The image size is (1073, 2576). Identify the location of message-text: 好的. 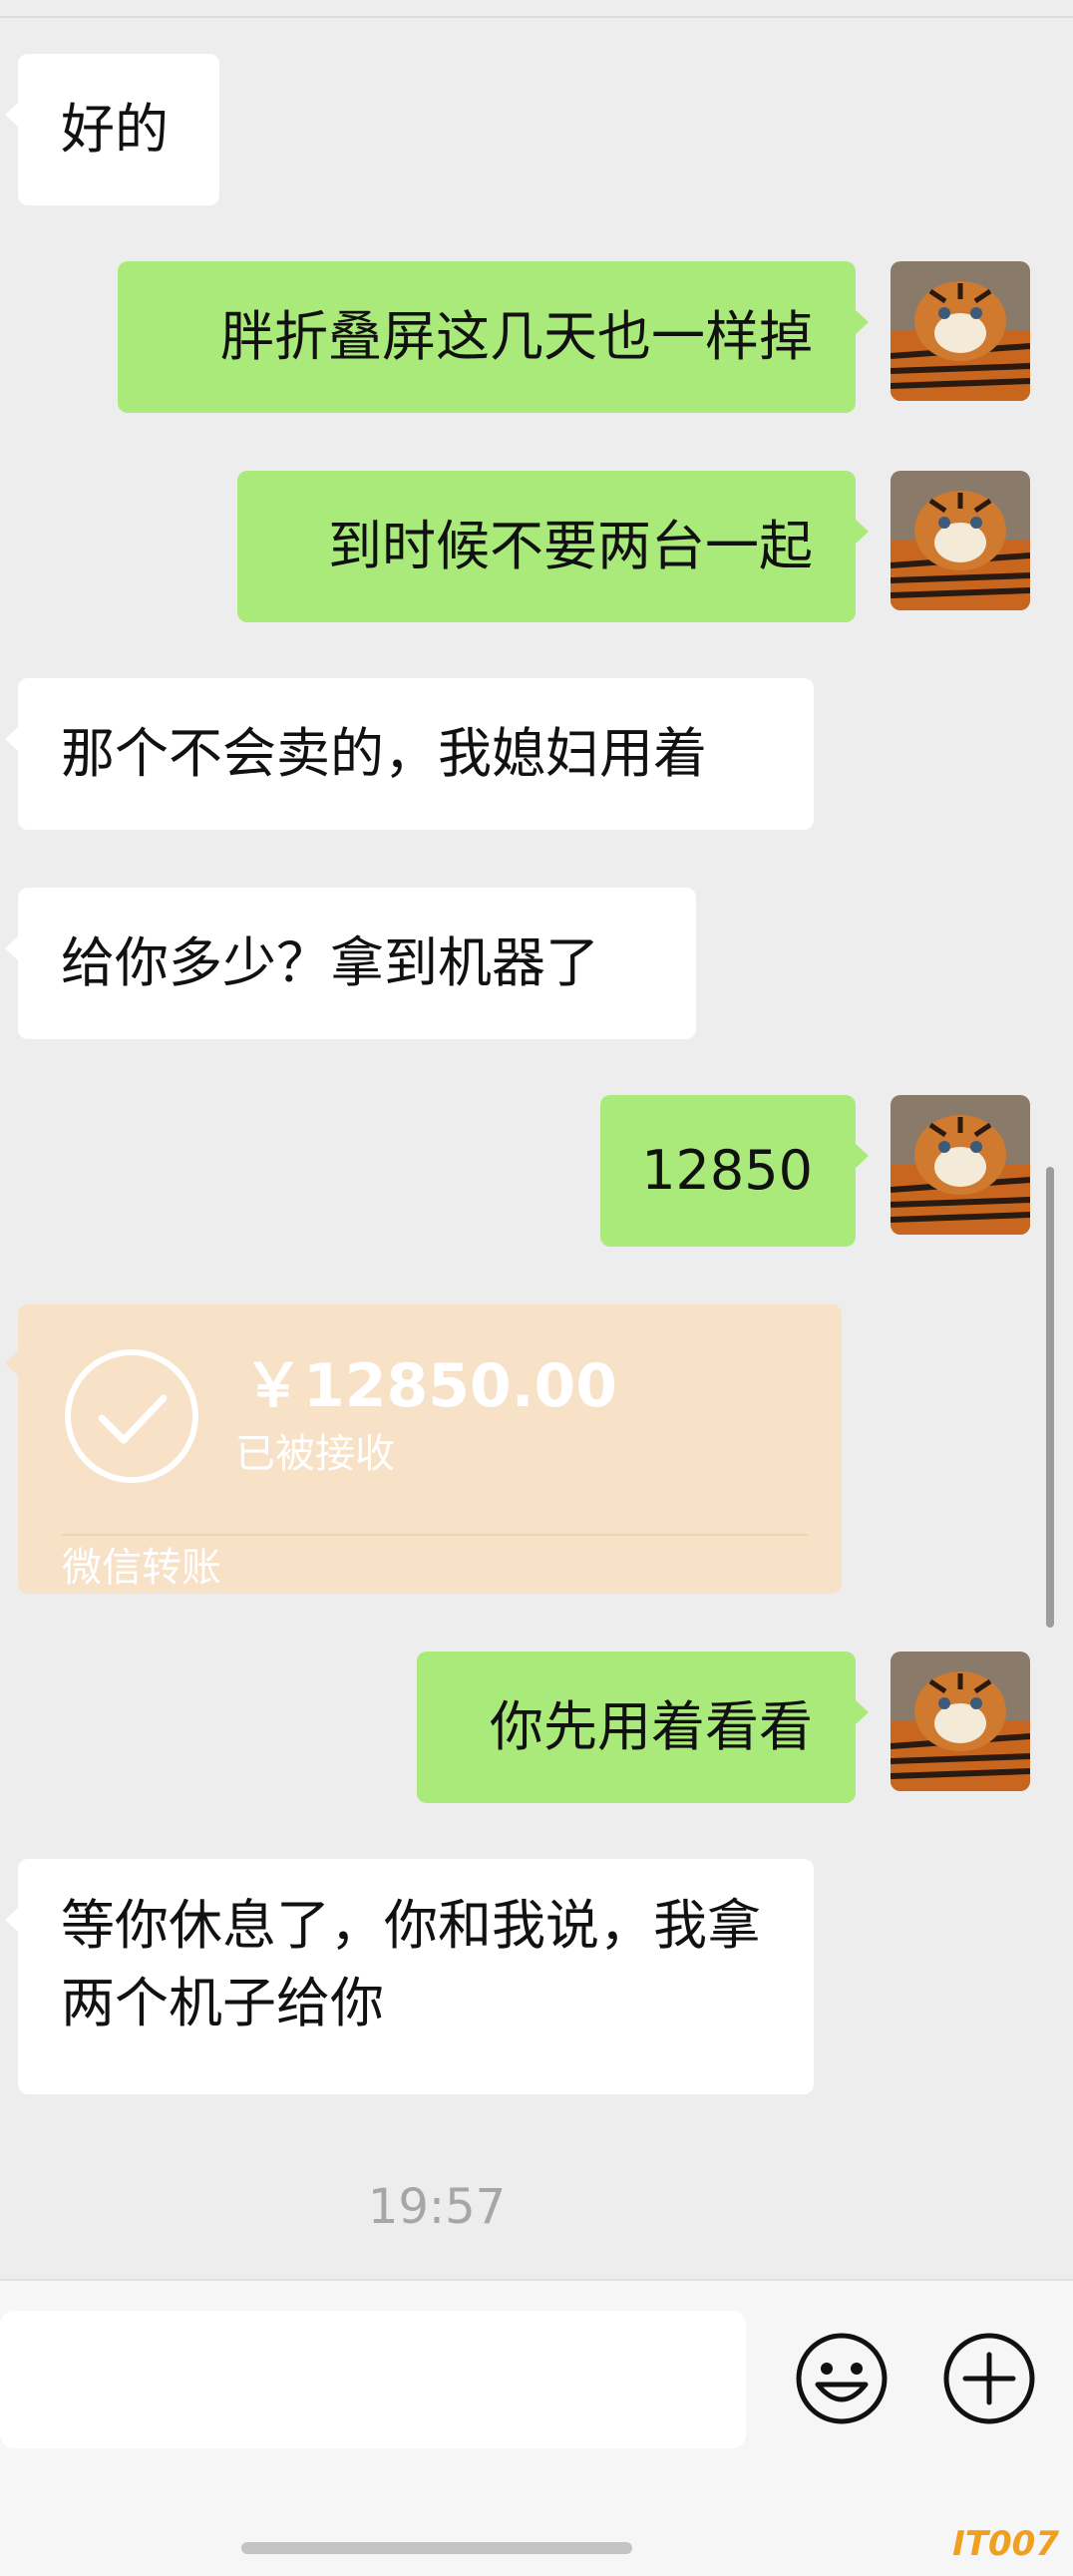
(115, 130).